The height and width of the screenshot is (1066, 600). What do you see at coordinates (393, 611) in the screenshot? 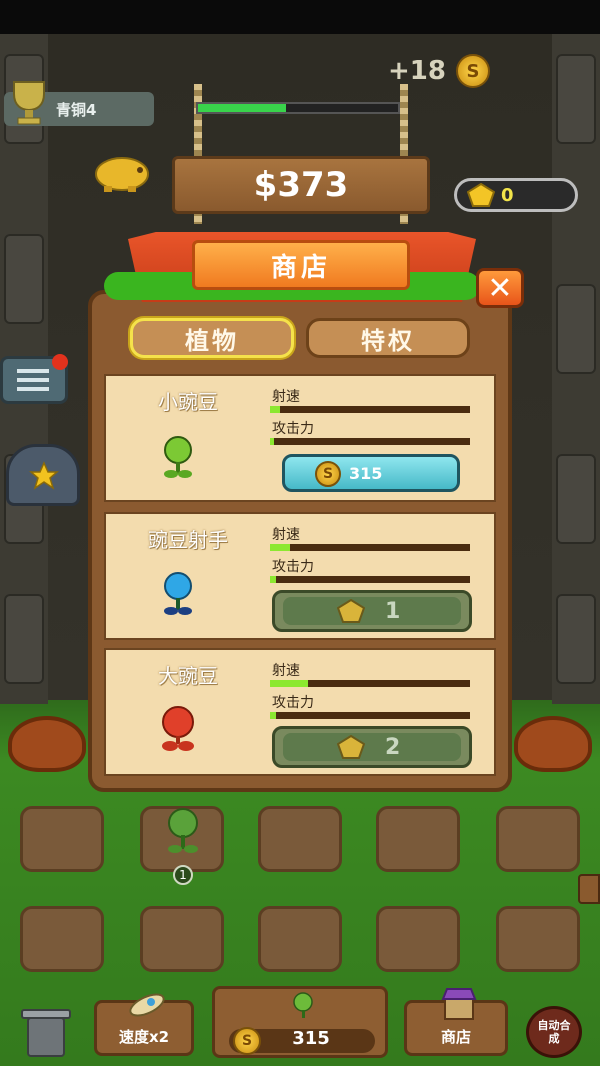
I see `item-price: 1` at bounding box center [393, 611].